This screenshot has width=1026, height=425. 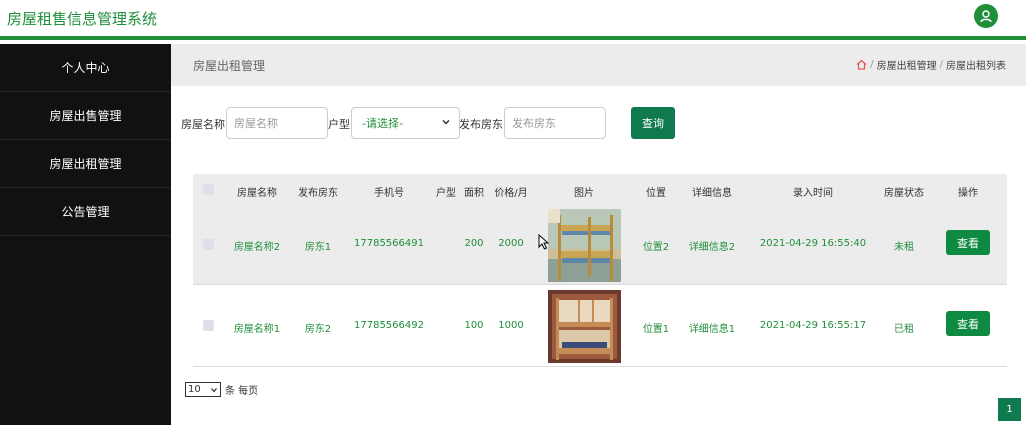 What do you see at coordinates (904, 193) in the screenshot?
I see `column-header: 房屋状态` at bounding box center [904, 193].